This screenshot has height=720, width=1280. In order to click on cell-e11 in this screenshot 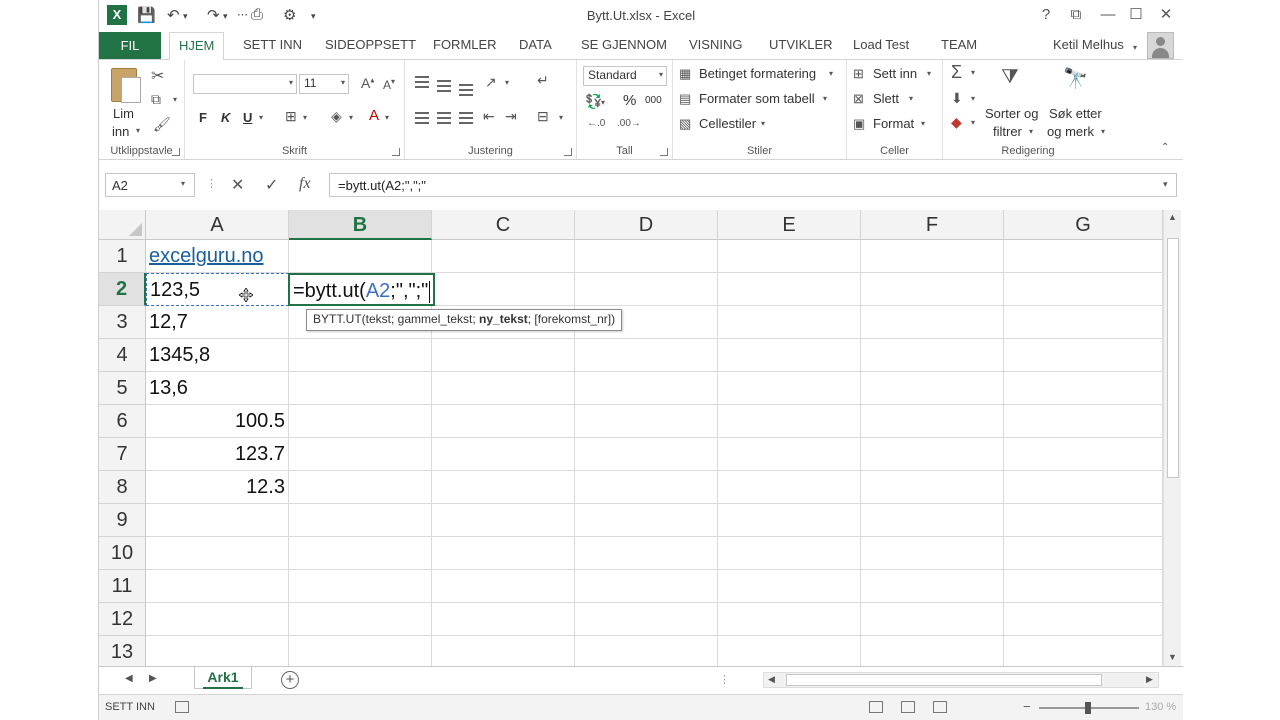, I will do `click(789, 586)`.